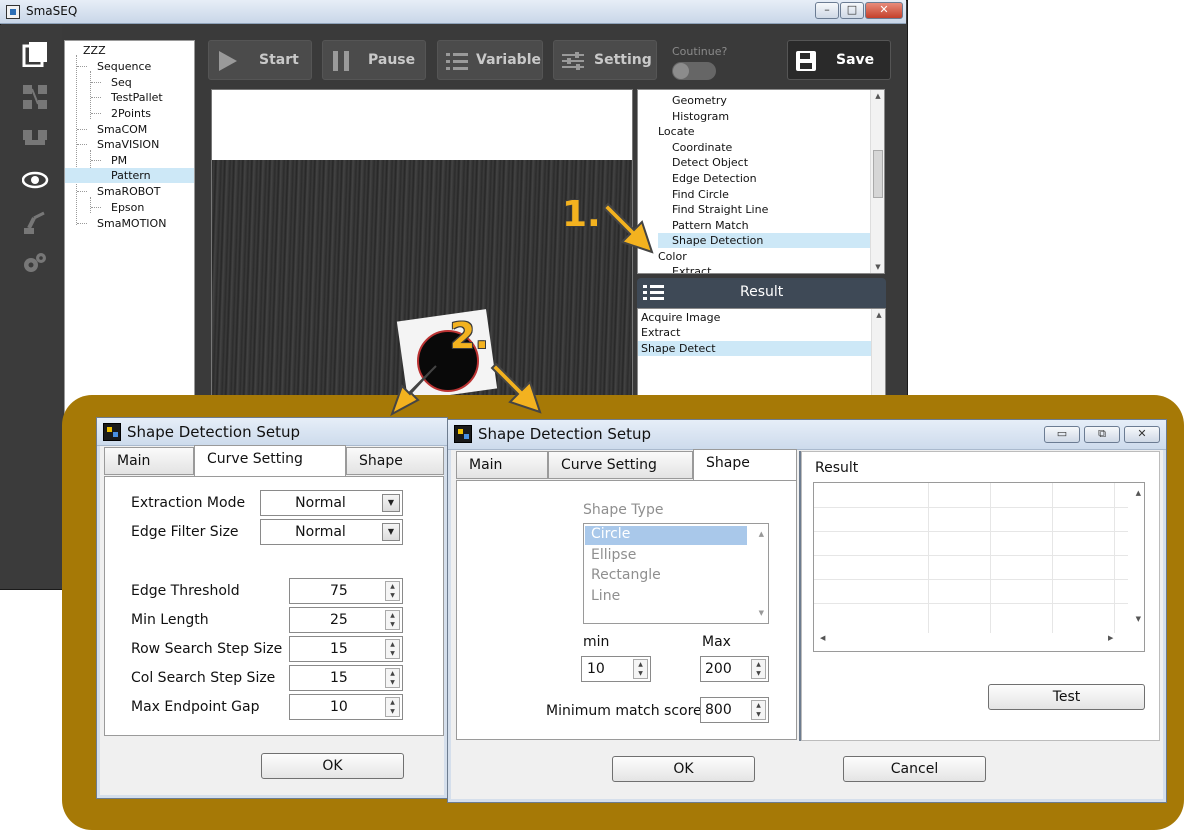  What do you see at coordinates (131, 113) in the screenshot?
I see `tree-item-2points: 2Points` at bounding box center [131, 113].